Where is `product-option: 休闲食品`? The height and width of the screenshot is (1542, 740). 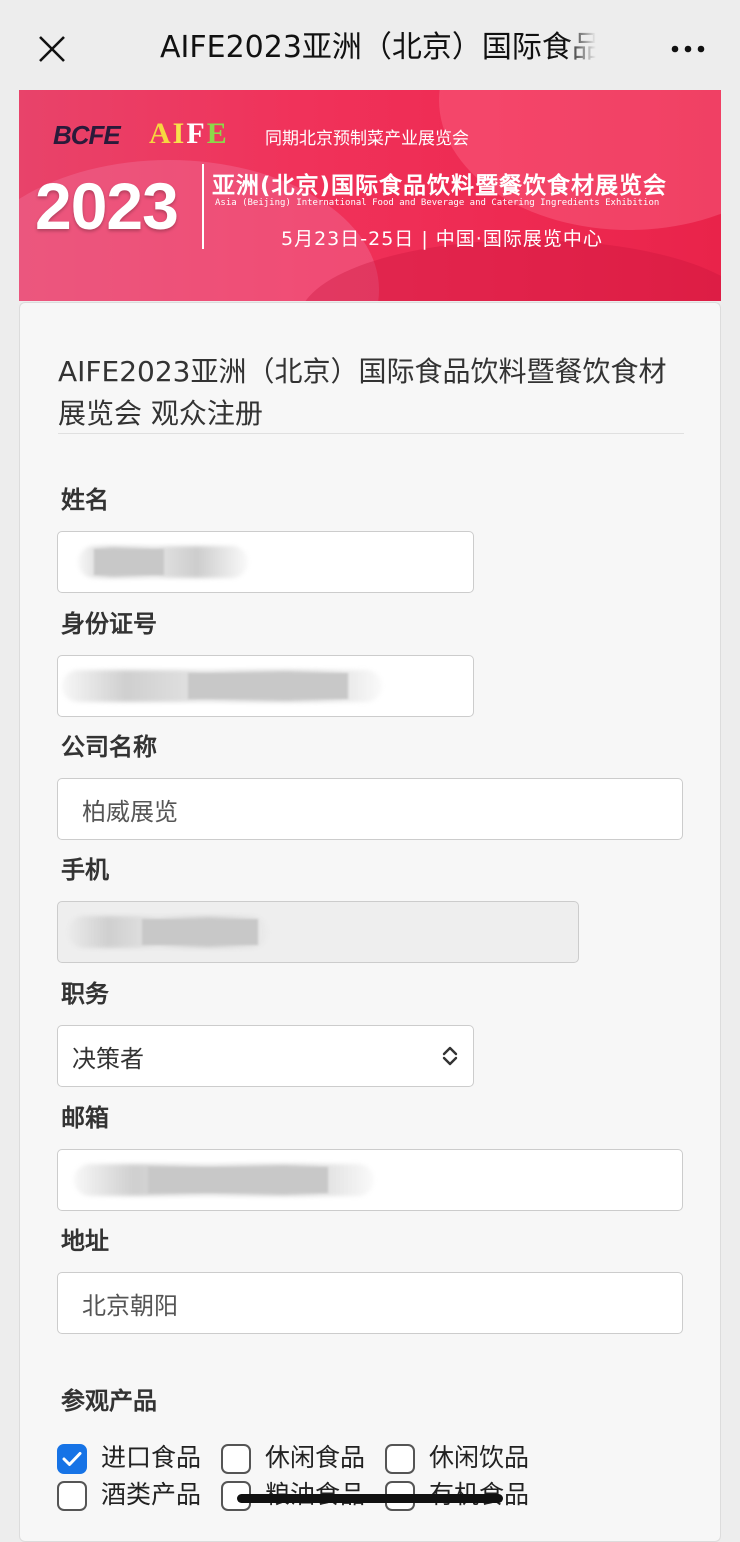 product-option: 休闲食品 is located at coordinates (298, 1456).